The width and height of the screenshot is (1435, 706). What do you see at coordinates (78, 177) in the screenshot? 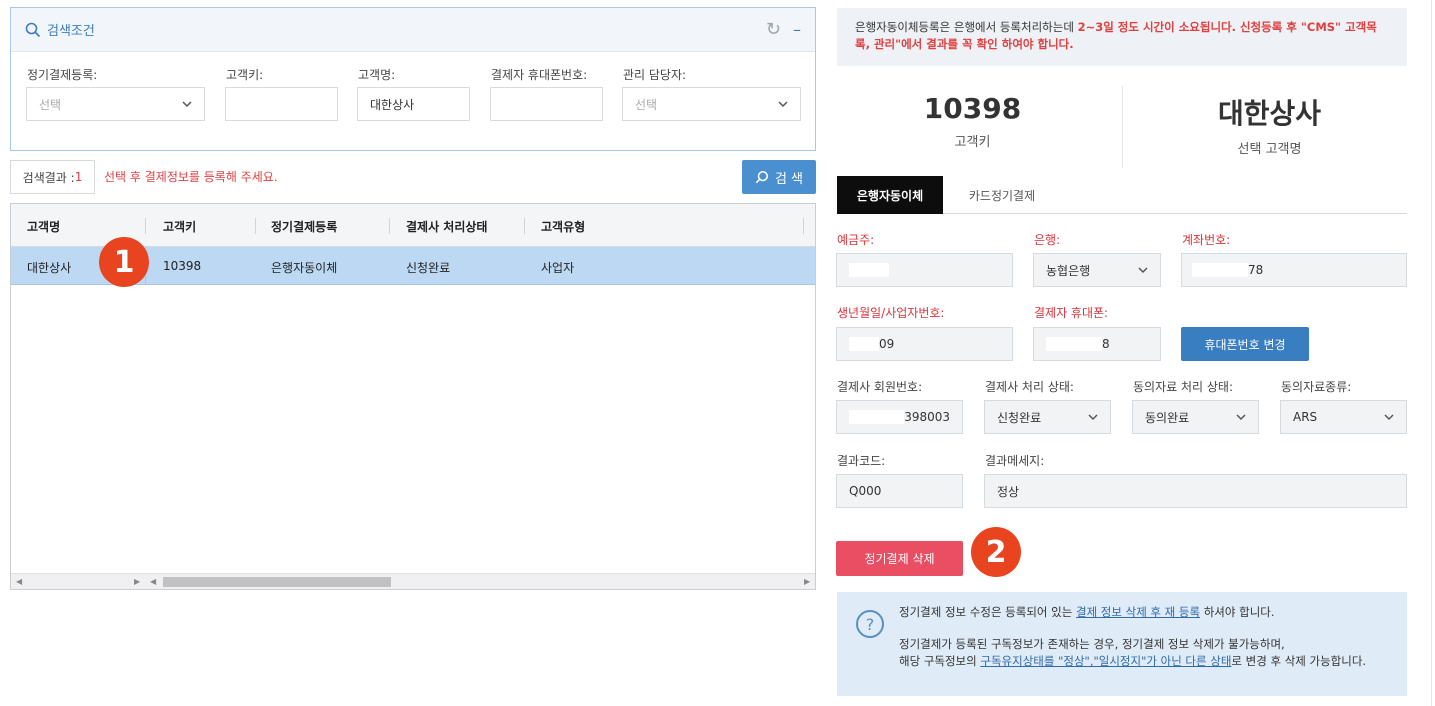
I see `search-result-number: 1` at bounding box center [78, 177].